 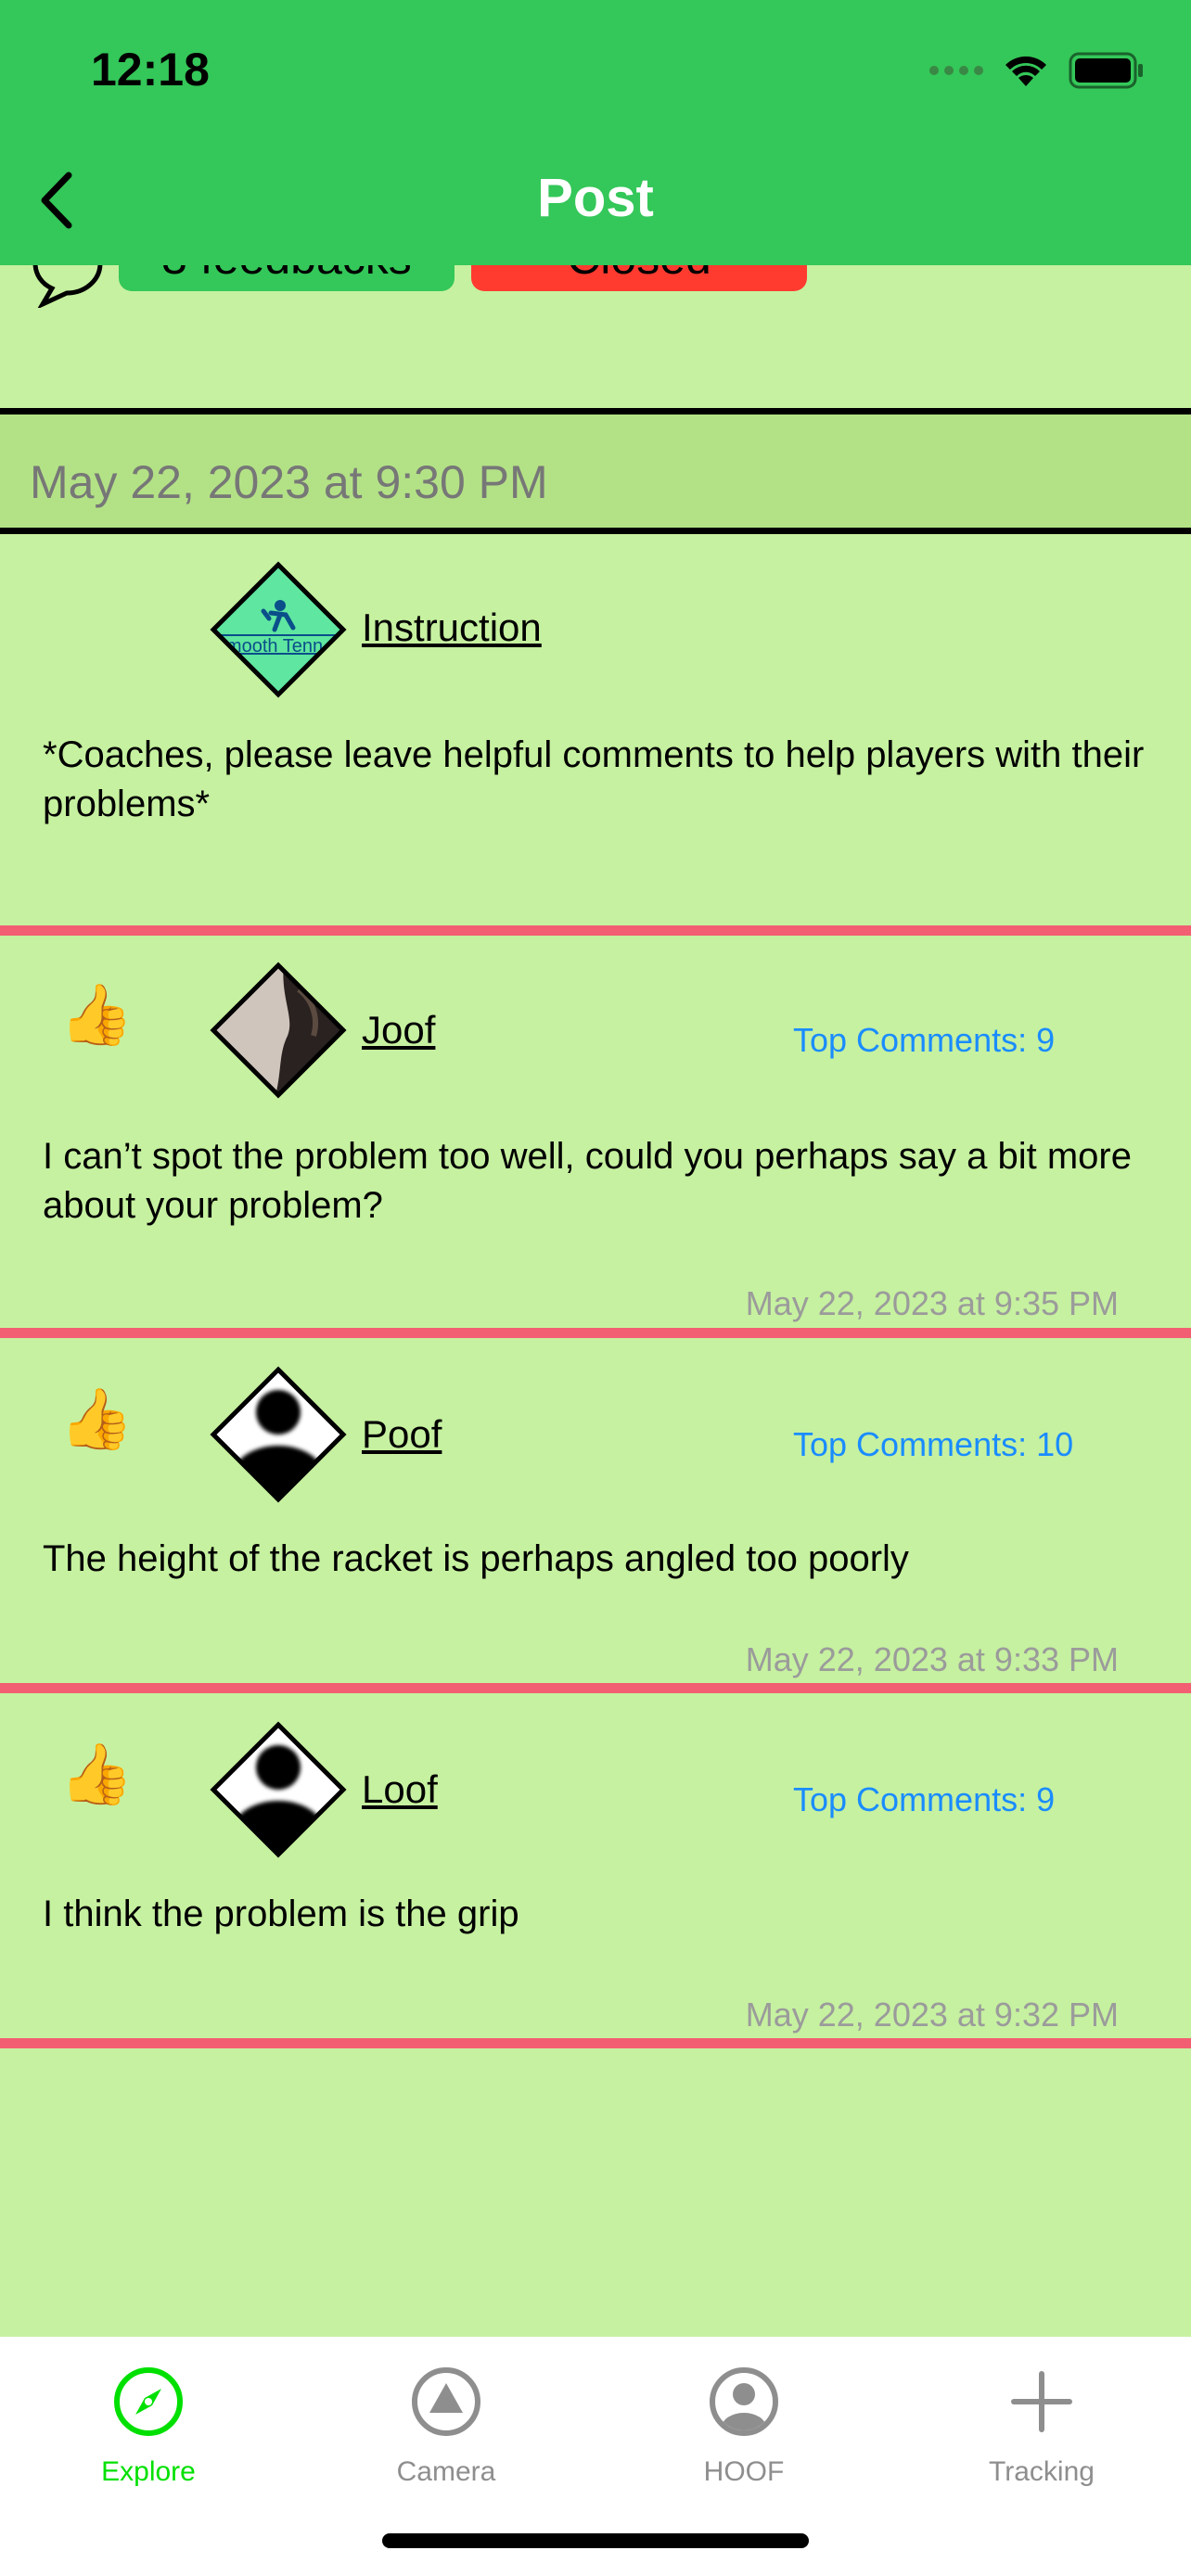 What do you see at coordinates (1026, 71) in the screenshot?
I see `wifi-icon` at bounding box center [1026, 71].